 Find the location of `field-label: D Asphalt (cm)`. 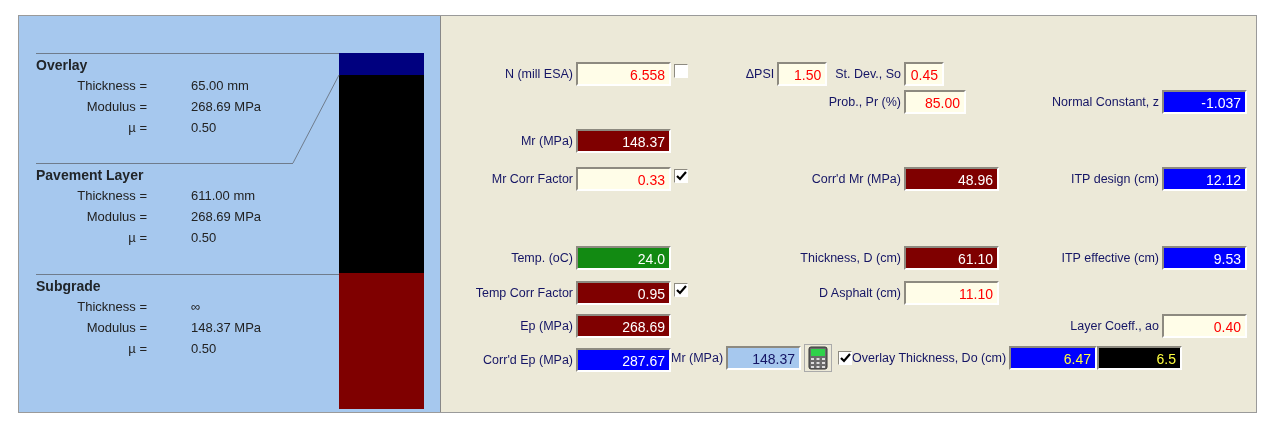

field-label: D Asphalt (cm) is located at coordinates (860, 293).